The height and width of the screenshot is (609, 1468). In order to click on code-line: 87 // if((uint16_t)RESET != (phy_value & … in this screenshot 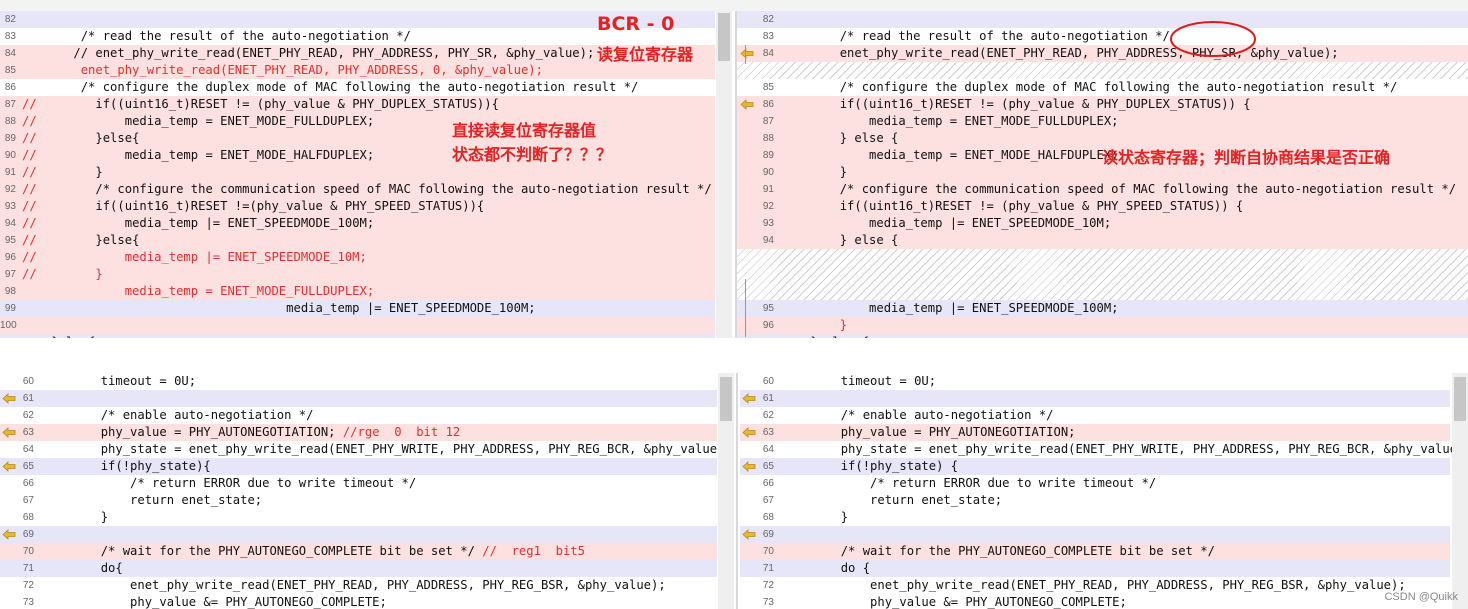, I will do `click(357, 104)`.